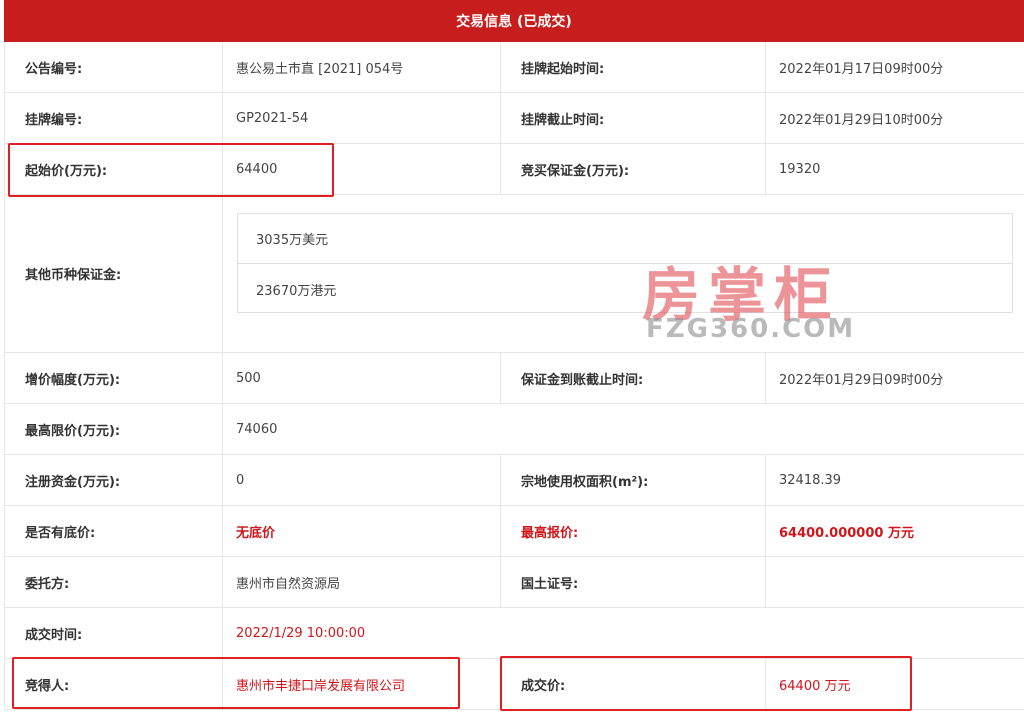 This screenshot has width=1024, height=723. I want to click on increment-label: 增价幅度(万元):, so click(114, 378).